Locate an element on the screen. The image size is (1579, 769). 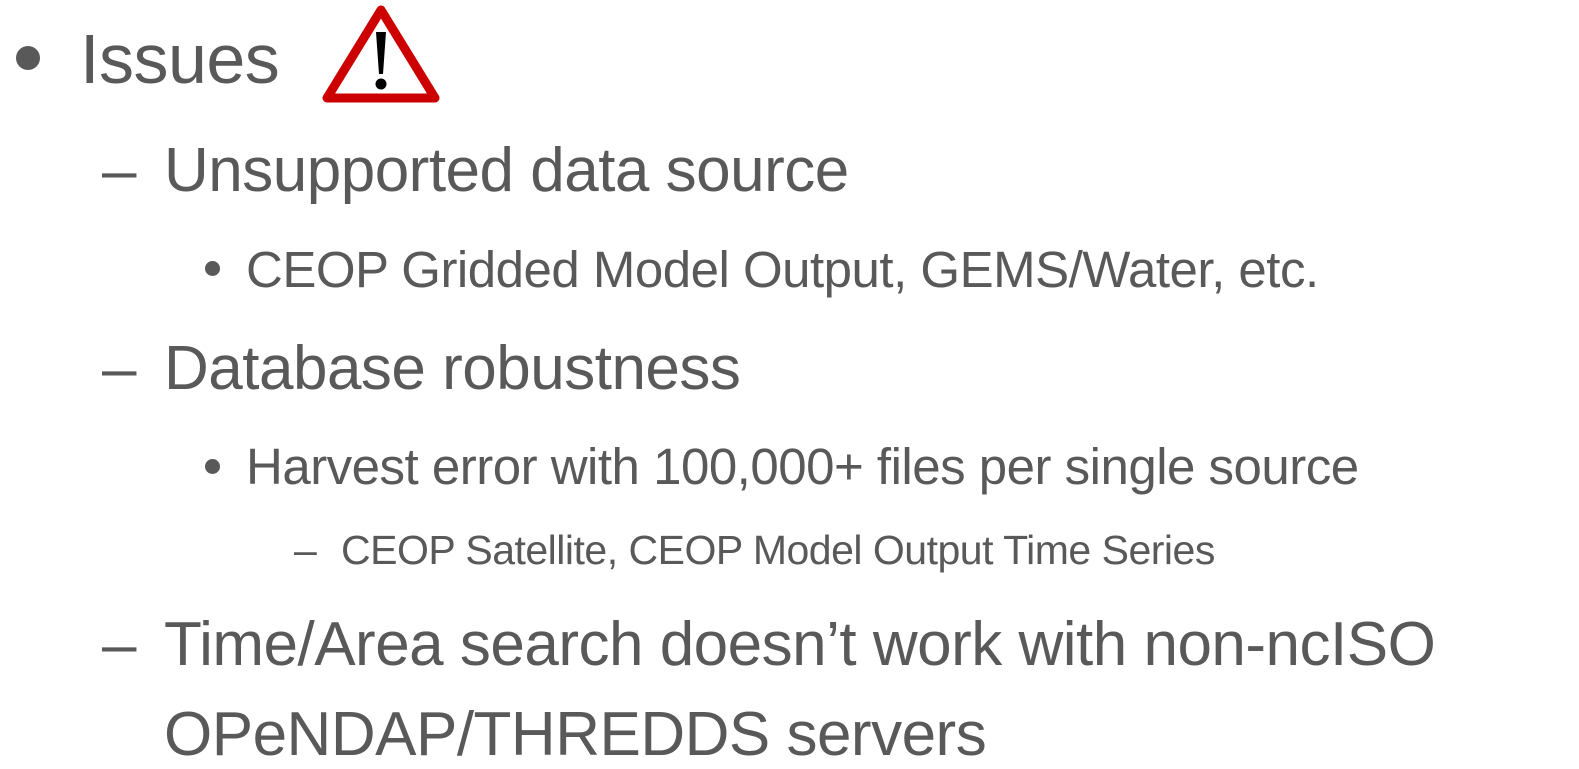
warning-triangle-icon is located at coordinates (381, 54).